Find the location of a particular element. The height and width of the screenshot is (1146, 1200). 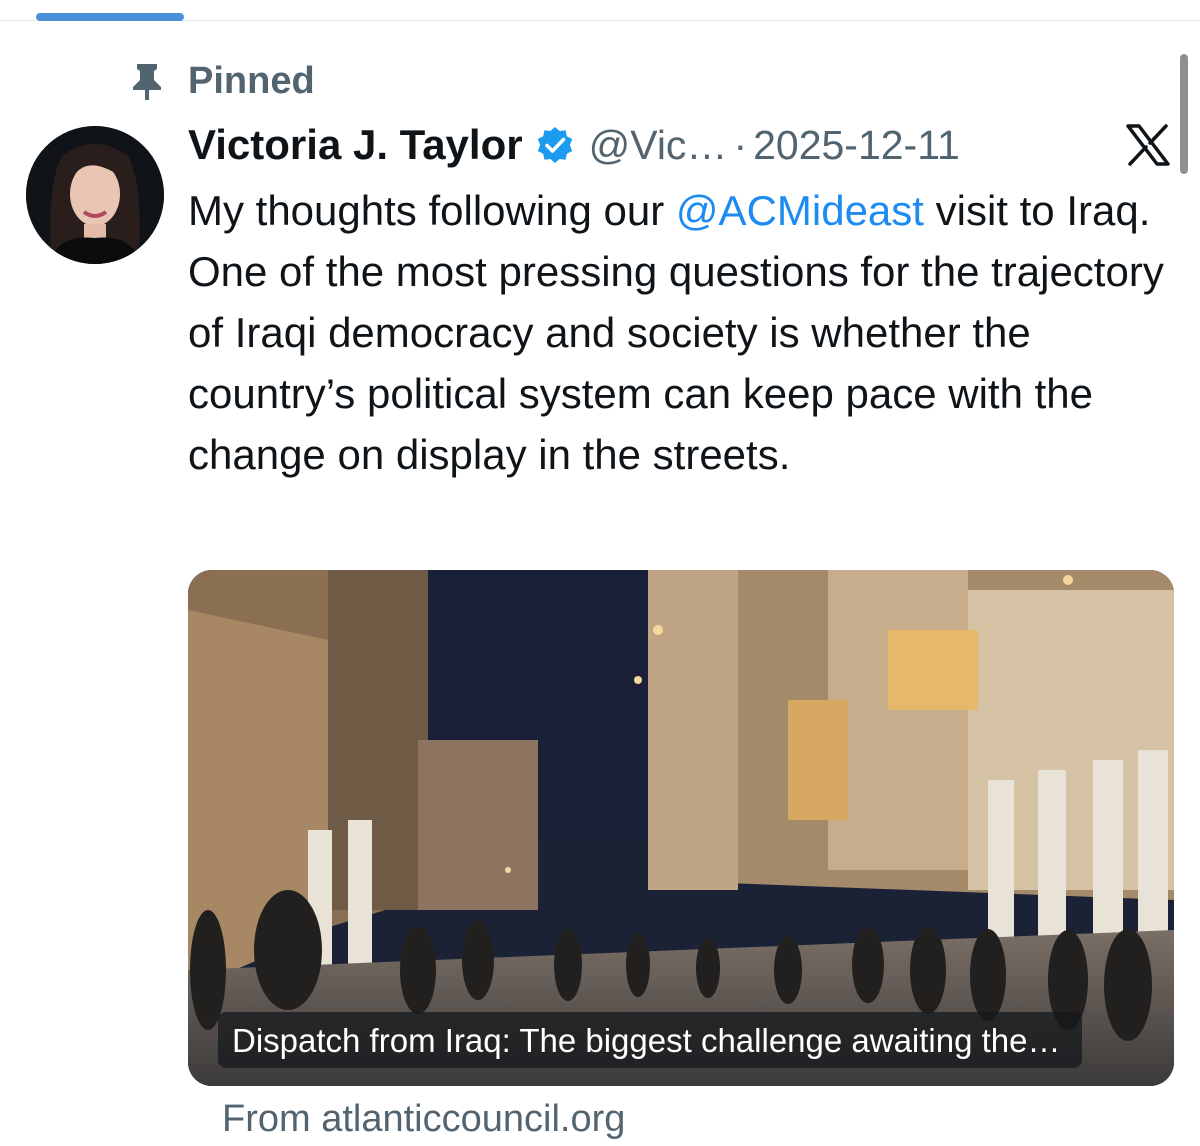

avatar-photo is located at coordinates (95, 195).